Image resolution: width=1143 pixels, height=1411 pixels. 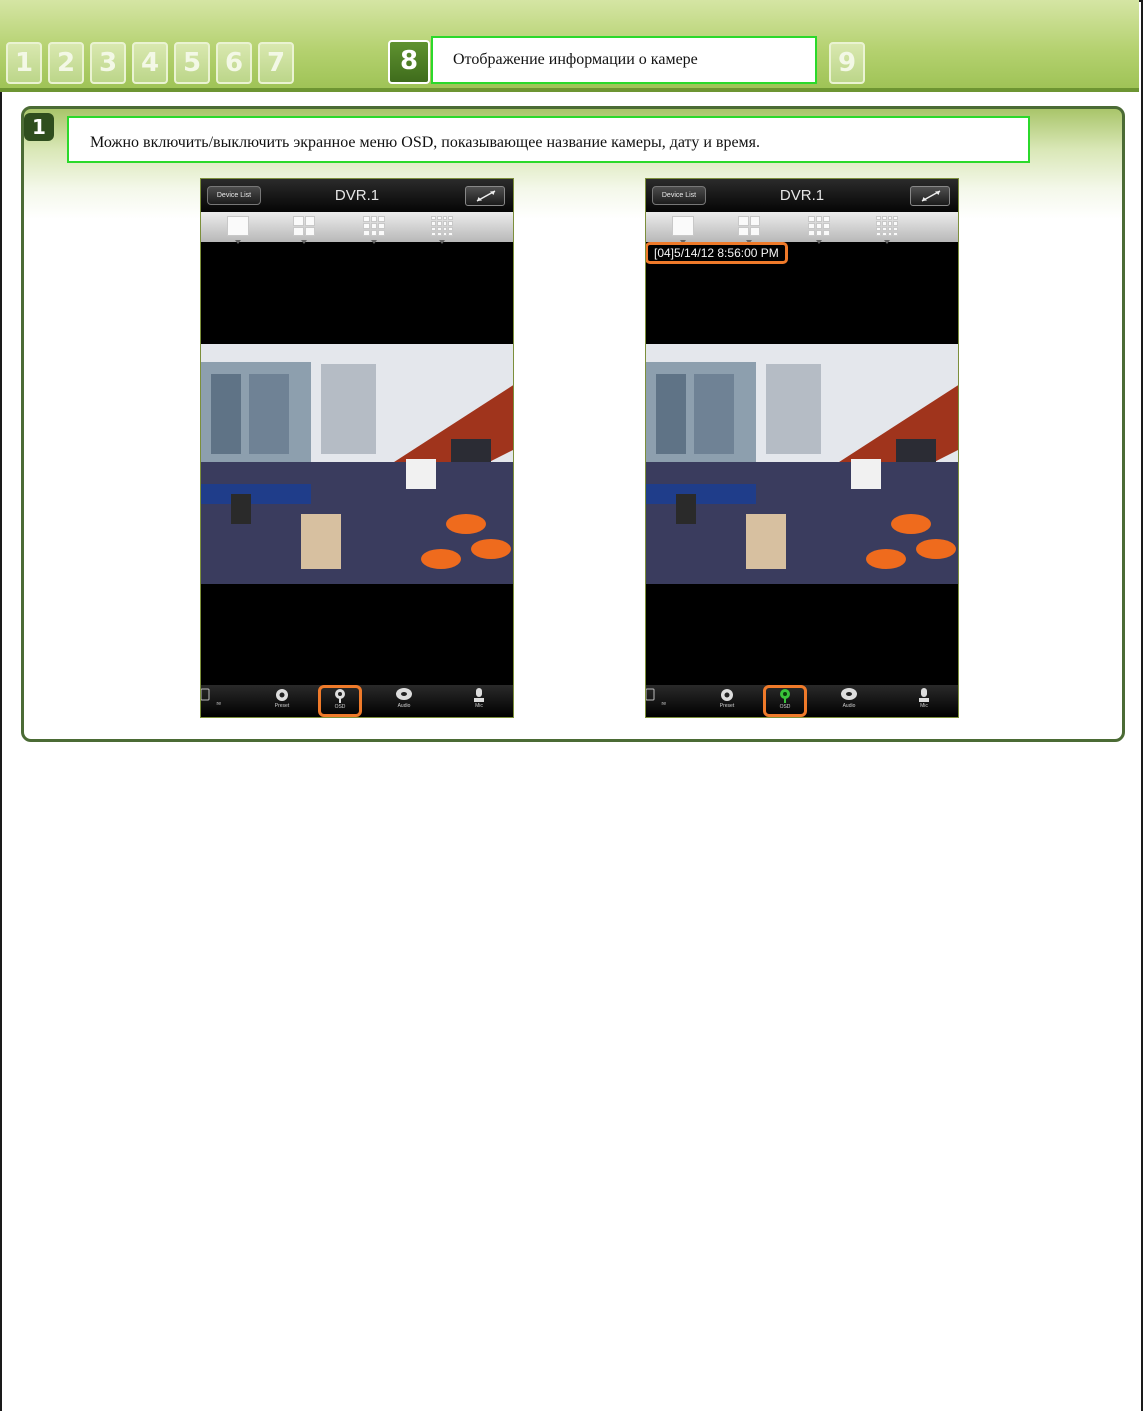 I want to click on tab-step-3: 3, so click(x=108, y=63).